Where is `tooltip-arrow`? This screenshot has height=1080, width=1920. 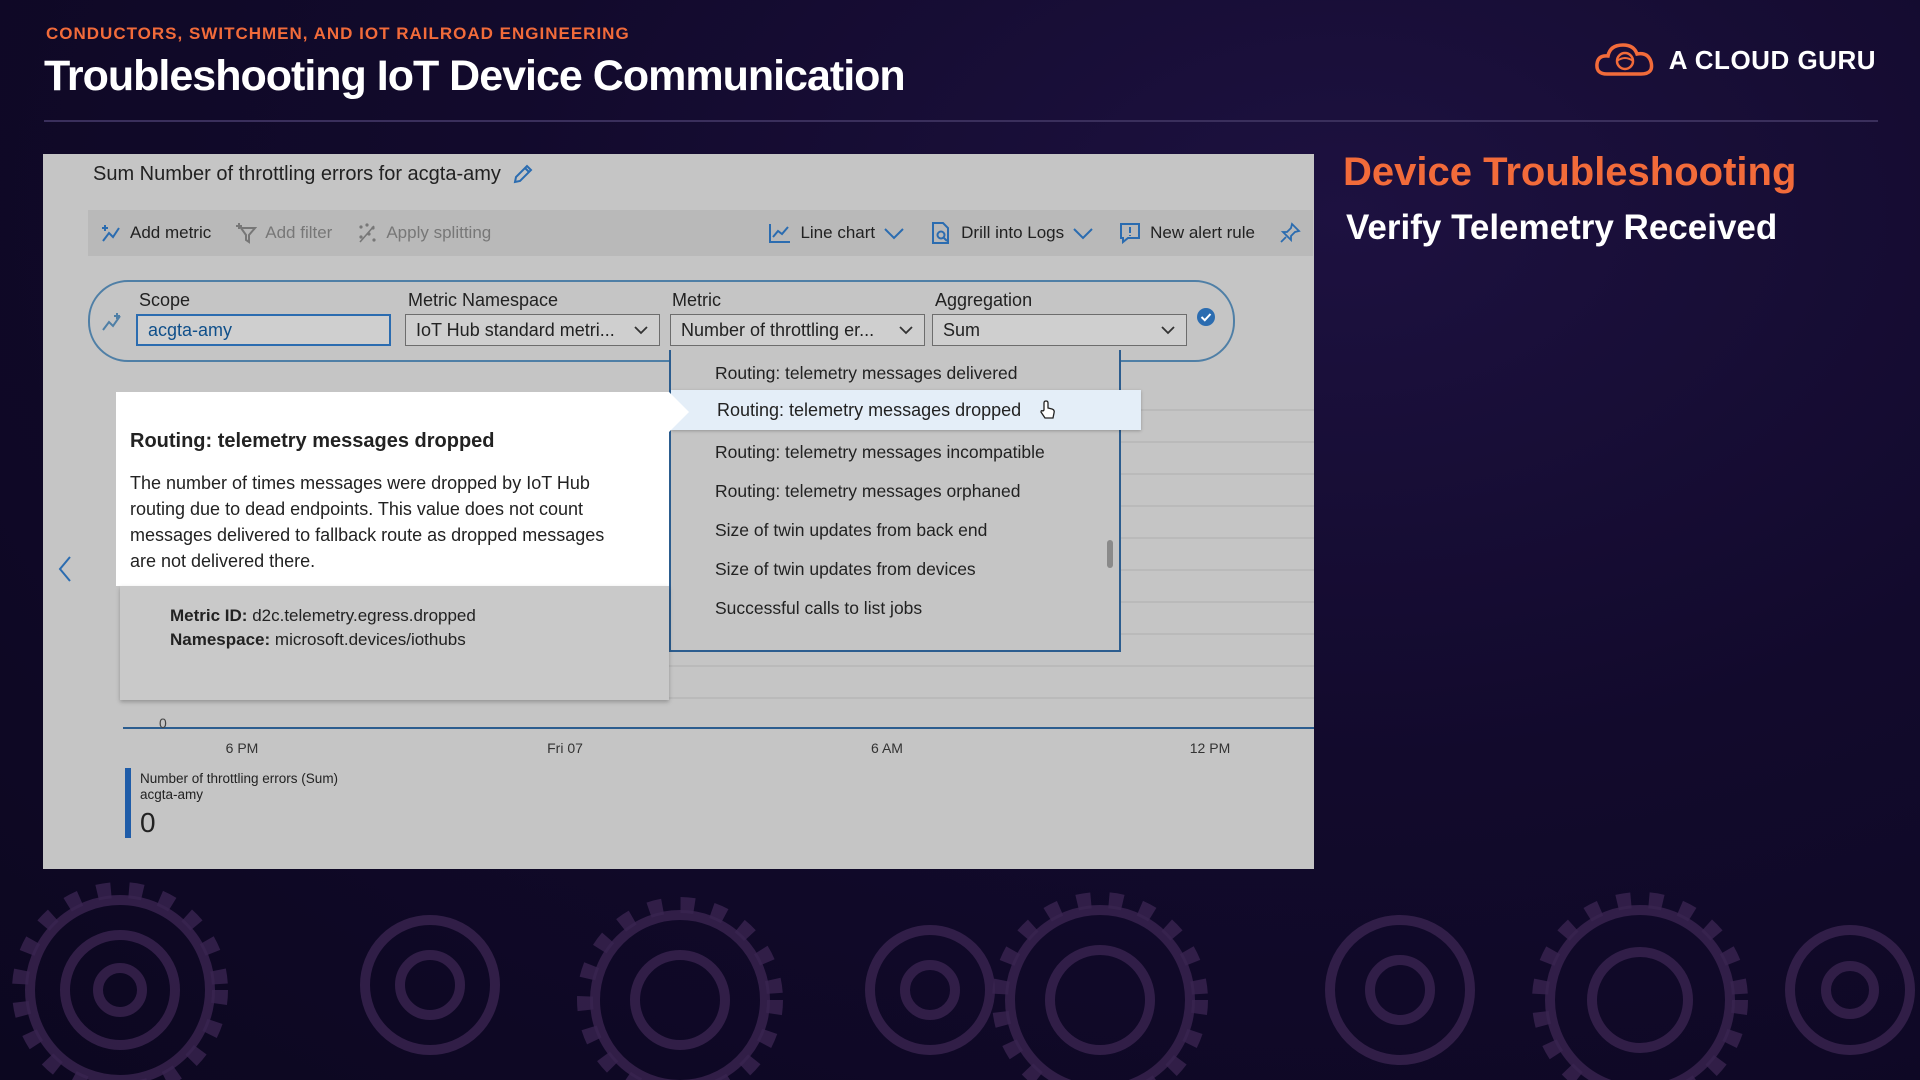 tooltip-arrow is located at coordinates (679, 412).